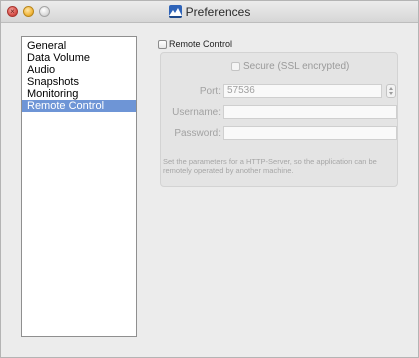 Image resolution: width=419 pixels, height=358 pixels. Describe the element at coordinates (391, 88) in the screenshot. I see `stepper-up-icon` at that location.